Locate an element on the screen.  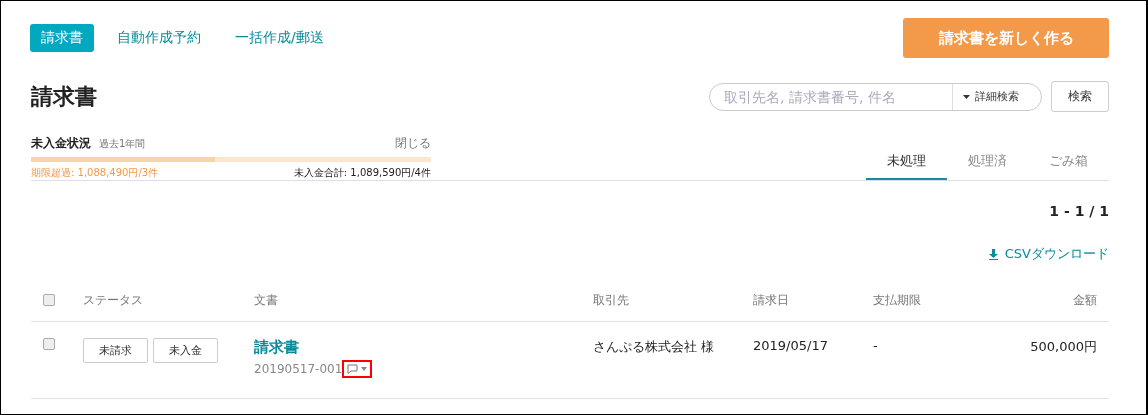
client-name: さんぷる株式会社 様 is located at coordinates (654, 347).